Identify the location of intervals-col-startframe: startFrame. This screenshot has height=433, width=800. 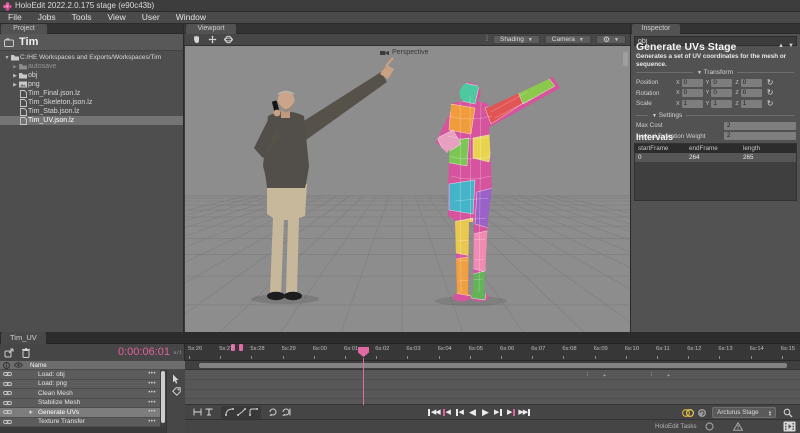
(662, 148).